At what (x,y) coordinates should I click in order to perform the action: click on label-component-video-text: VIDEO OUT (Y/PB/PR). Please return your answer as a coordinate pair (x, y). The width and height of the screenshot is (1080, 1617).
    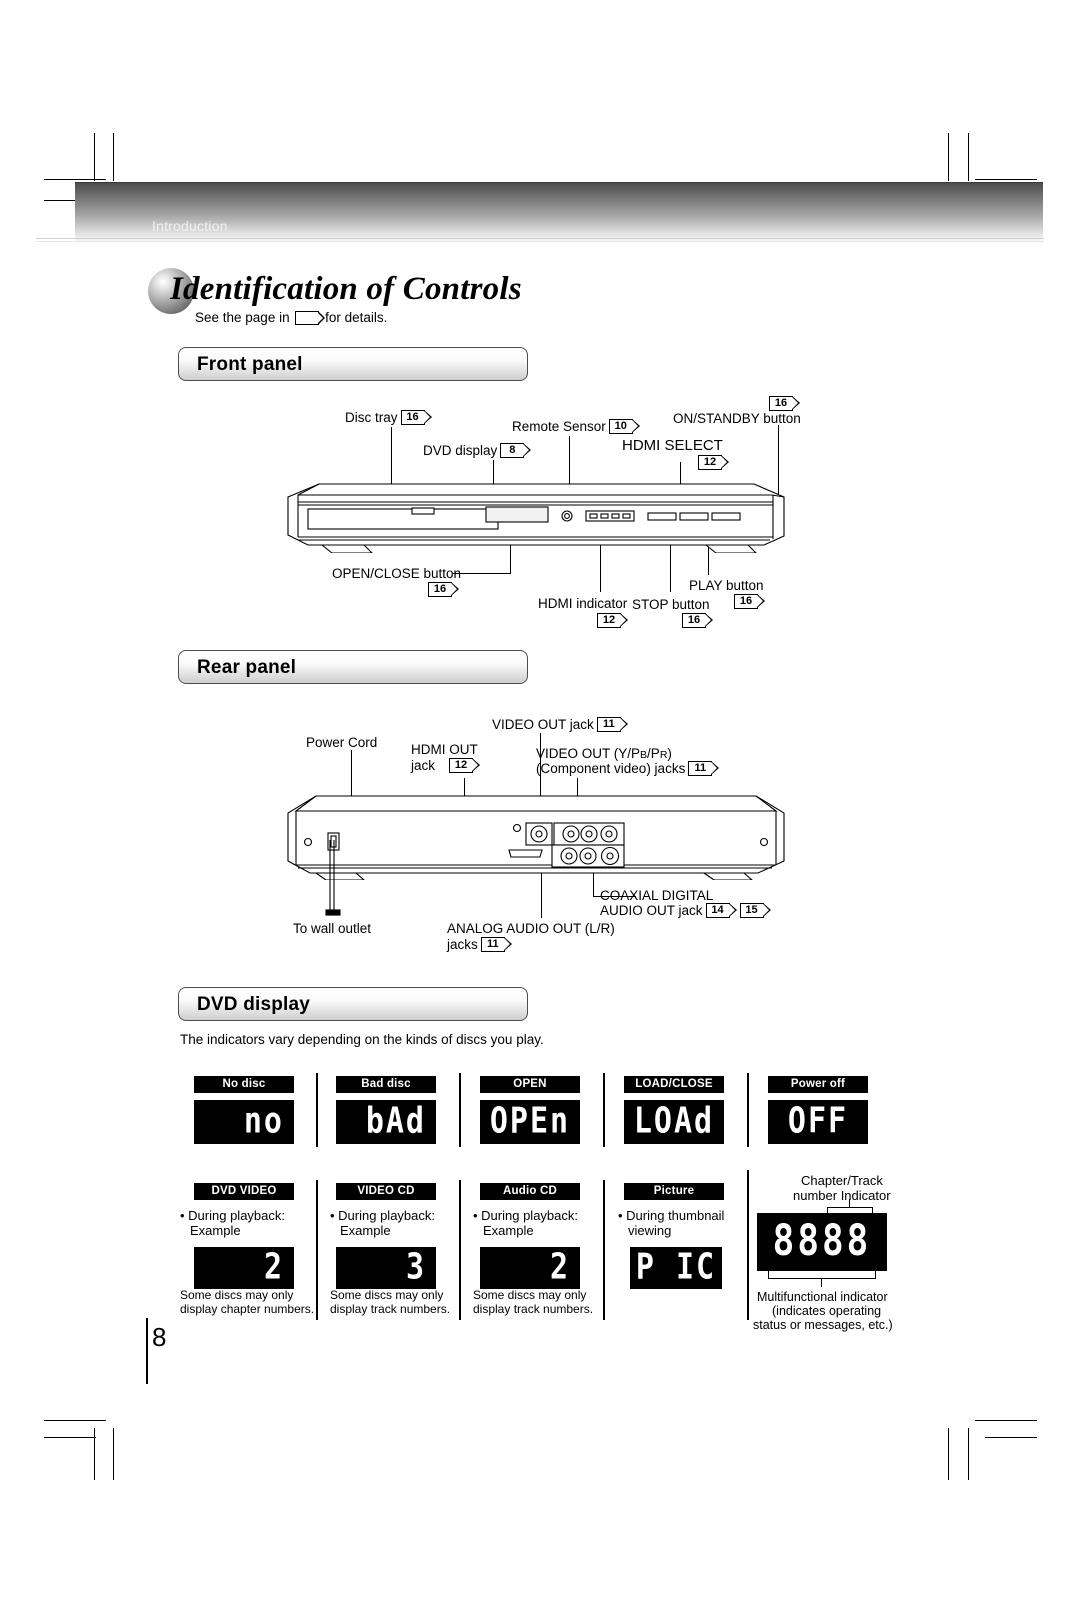
    Looking at the image, I should click on (604, 753).